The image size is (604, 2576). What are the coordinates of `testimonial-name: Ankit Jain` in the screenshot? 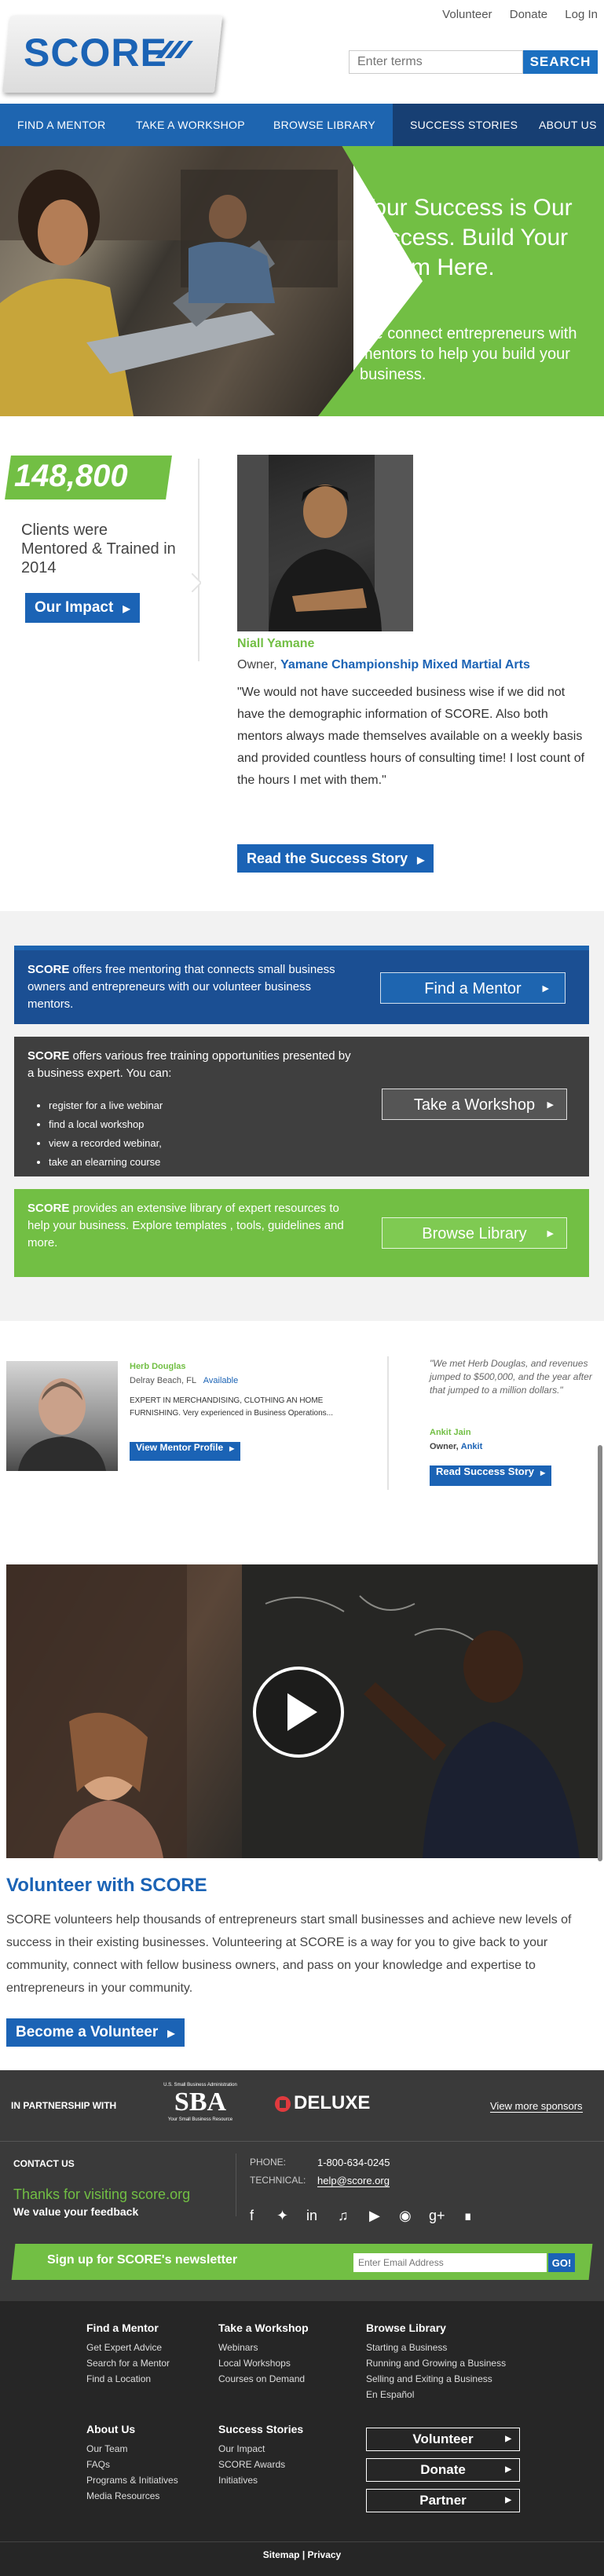 It's located at (450, 1433).